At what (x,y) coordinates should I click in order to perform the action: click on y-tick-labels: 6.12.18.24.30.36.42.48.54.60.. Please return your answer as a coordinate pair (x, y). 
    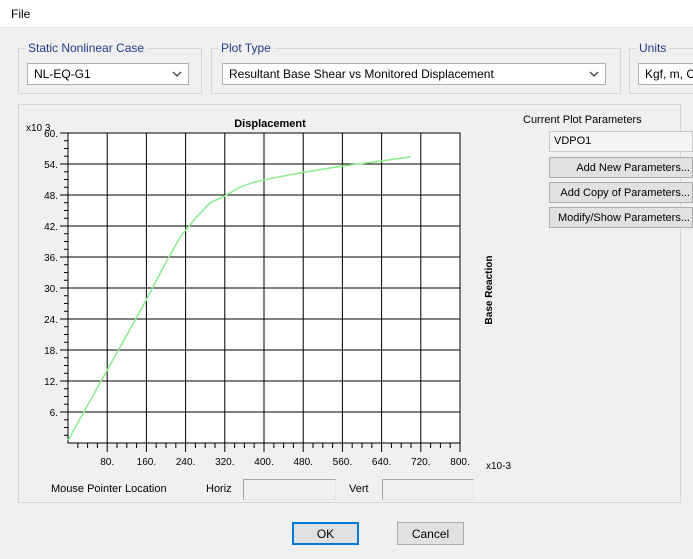
    Looking at the image, I should click on (51, 274).